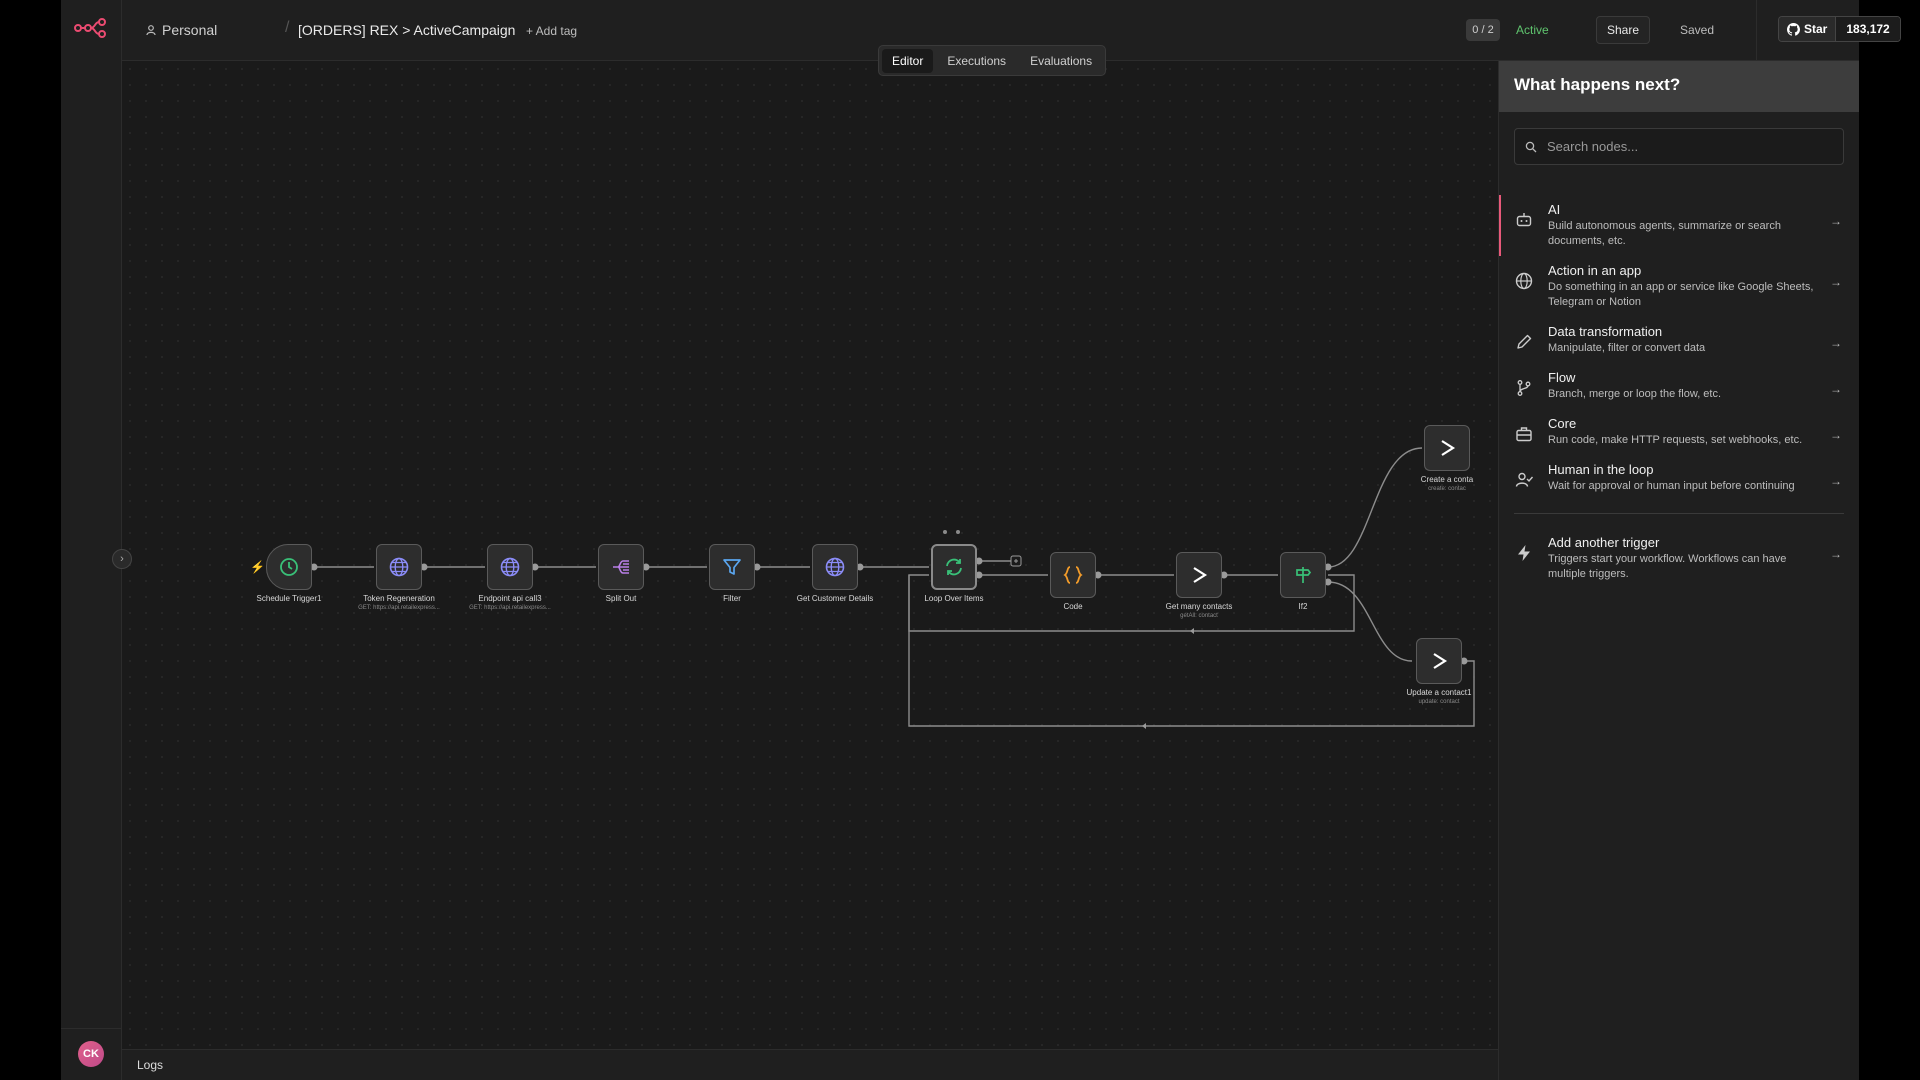 This screenshot has width=1920, height=1080. I want to click on tab-executions: Executions, so click(976, 61).